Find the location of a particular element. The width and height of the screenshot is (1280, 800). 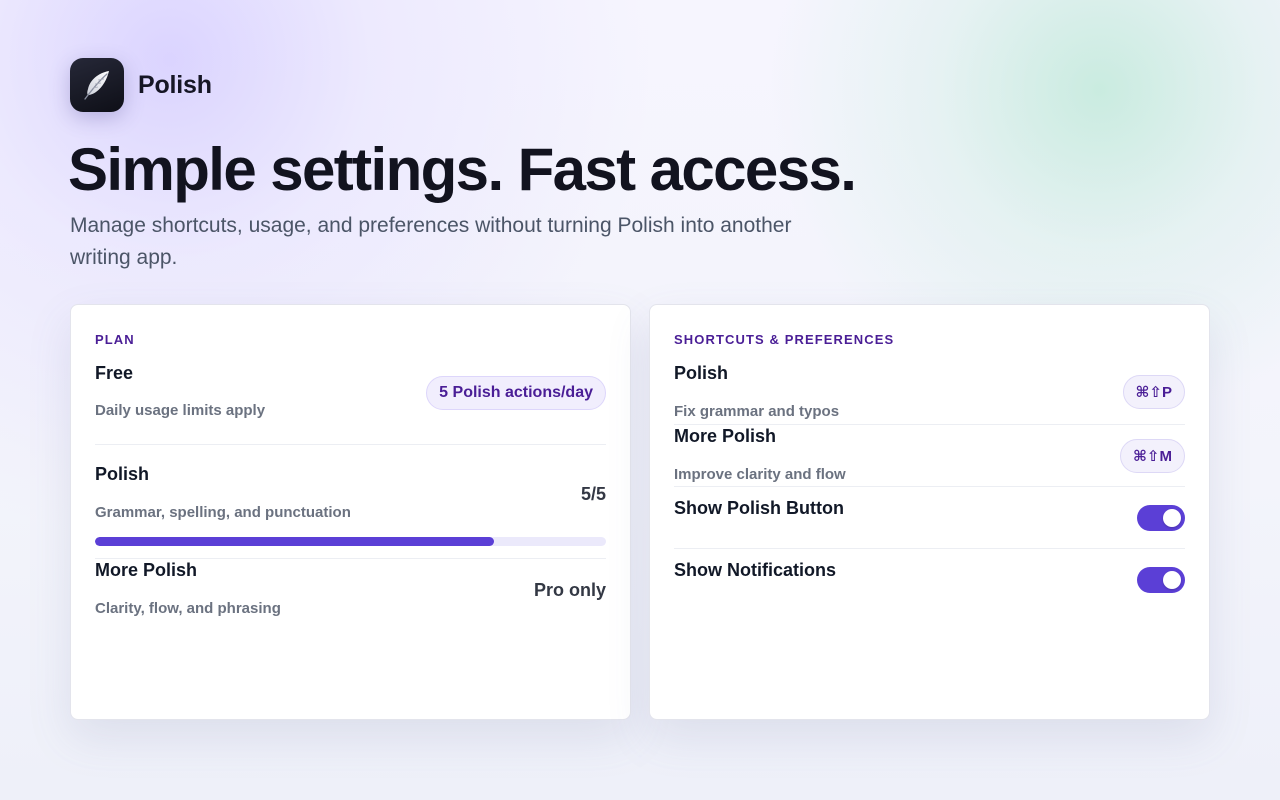

feather-icon is located at coordinates (96, 85).